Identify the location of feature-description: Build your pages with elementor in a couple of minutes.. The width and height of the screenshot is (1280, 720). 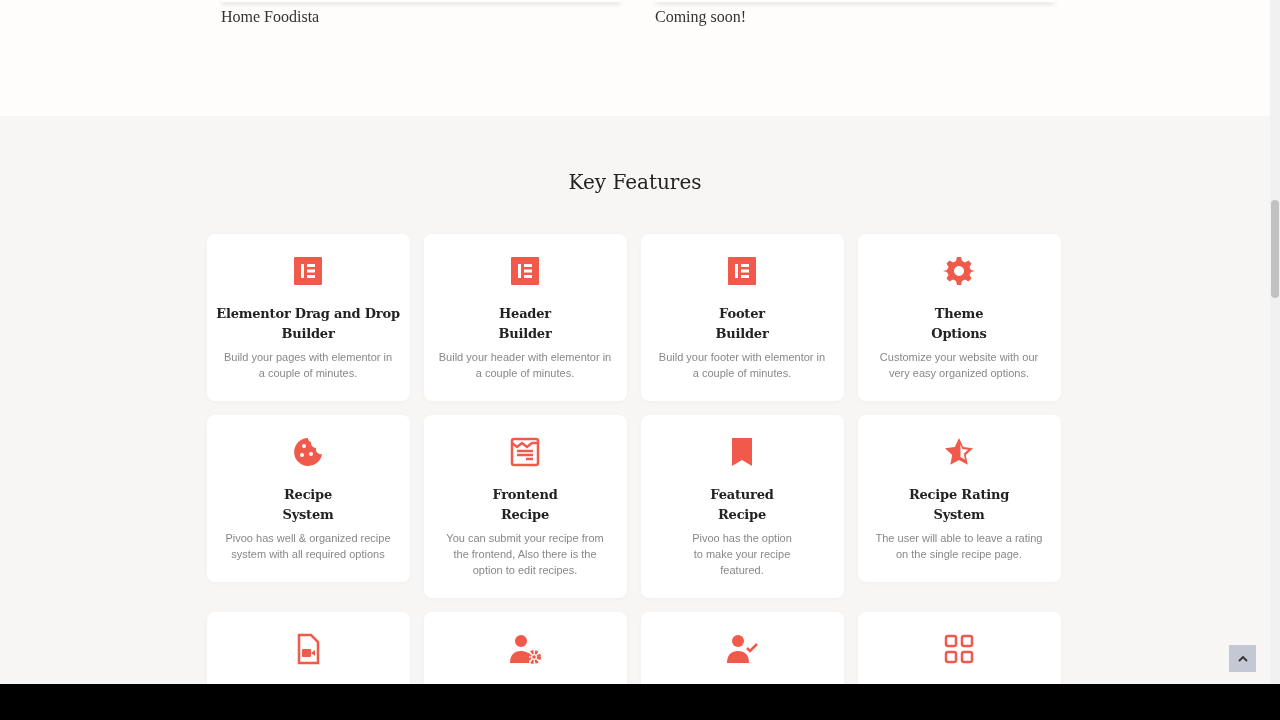
(308, 365).